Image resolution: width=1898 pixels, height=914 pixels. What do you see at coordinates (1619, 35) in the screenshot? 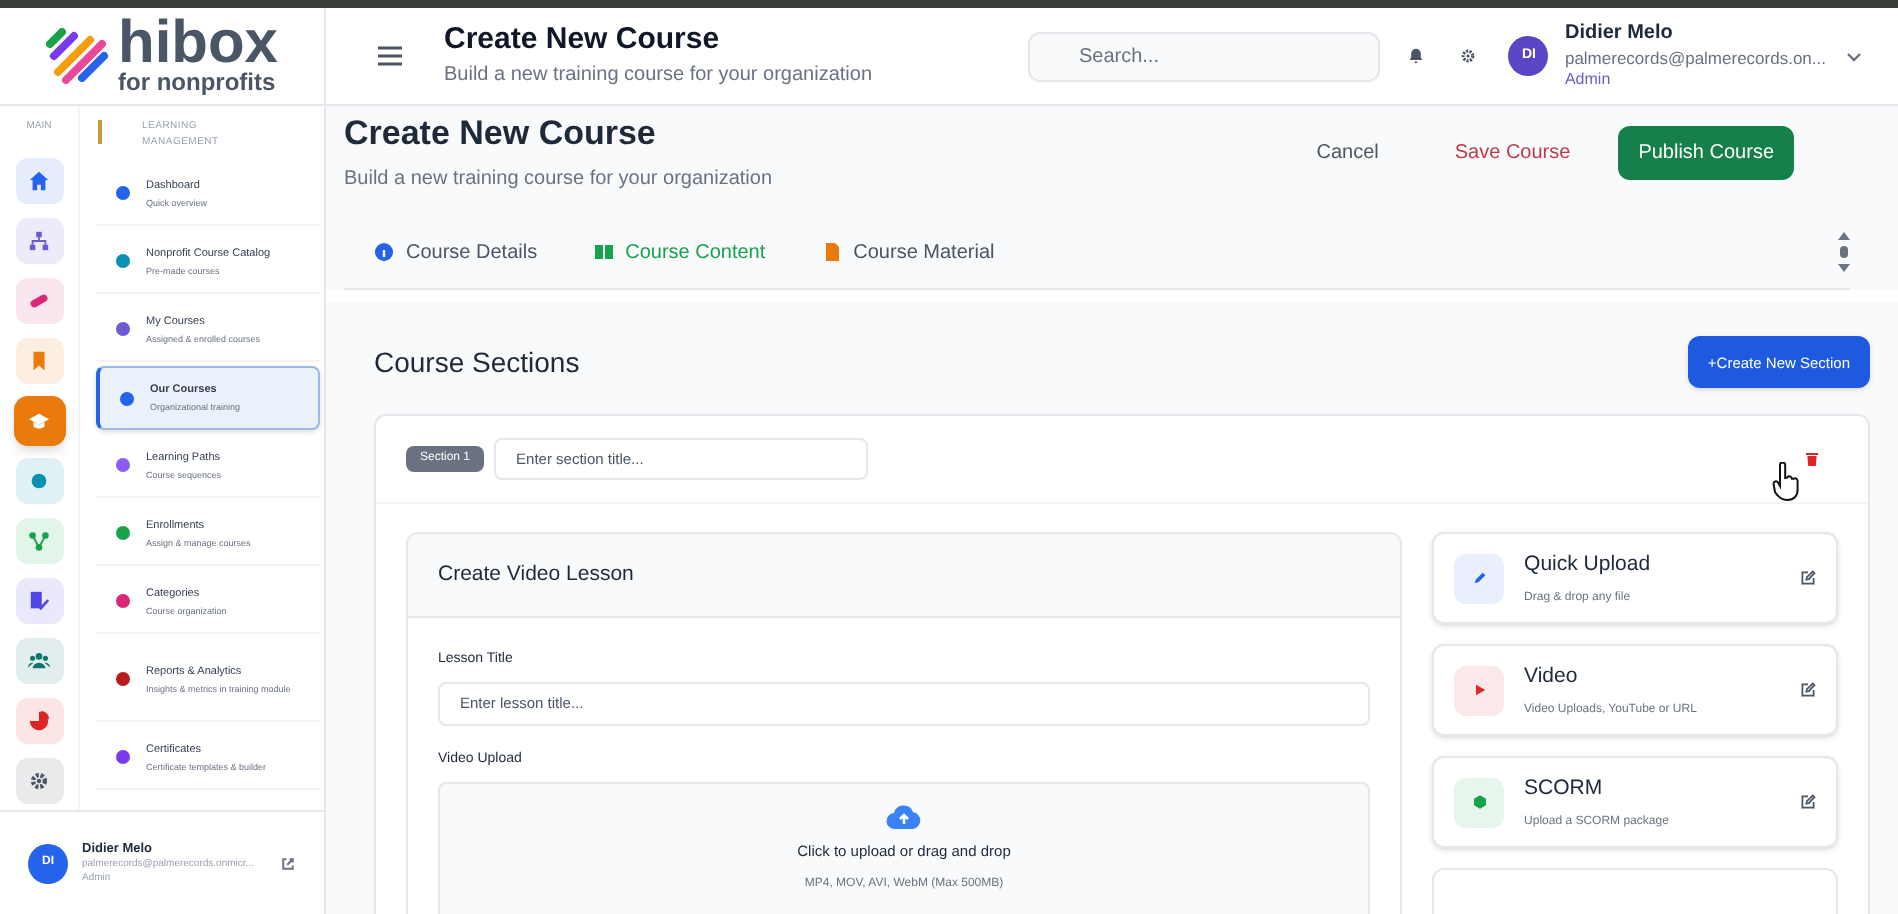
I see `user-name: Didier Melo` at bounding box center [1619, 35].